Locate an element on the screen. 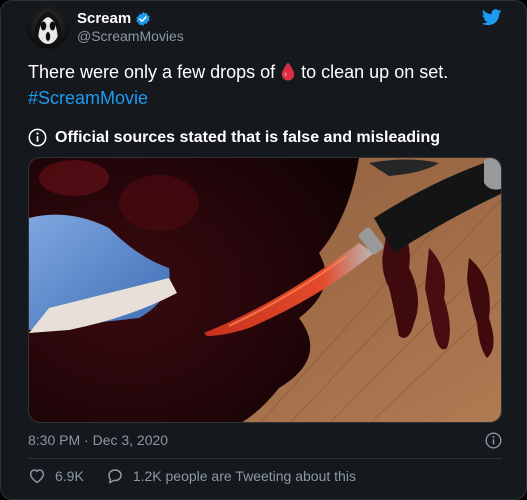  author-display-name: Scream is located at coordinates (104, 18).